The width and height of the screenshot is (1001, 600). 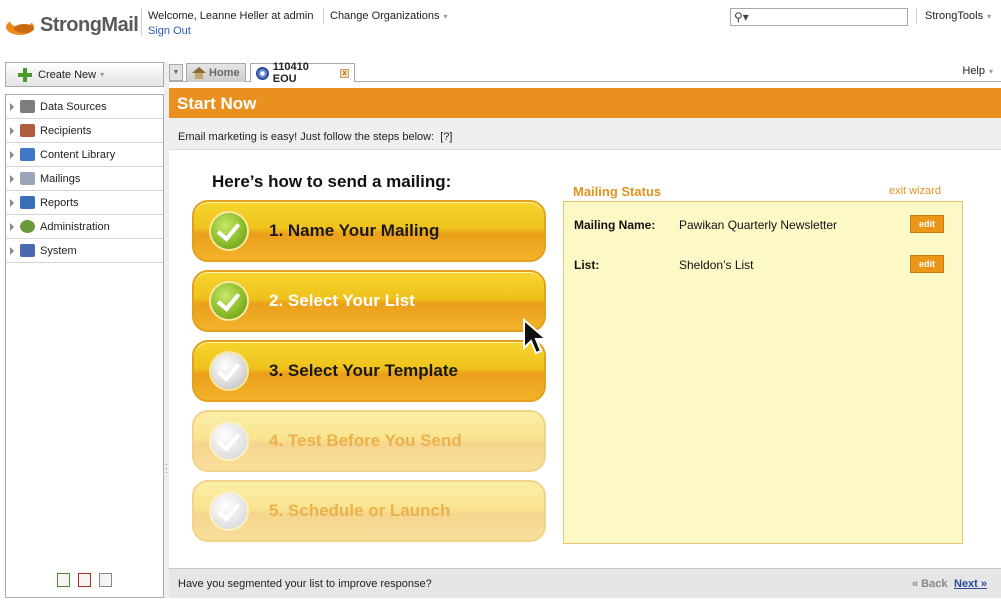 What do you see at coordinates (716, 265) in the screenshot?
I see `list-value: Sheldon’s List` at bounding box center [716, 265].